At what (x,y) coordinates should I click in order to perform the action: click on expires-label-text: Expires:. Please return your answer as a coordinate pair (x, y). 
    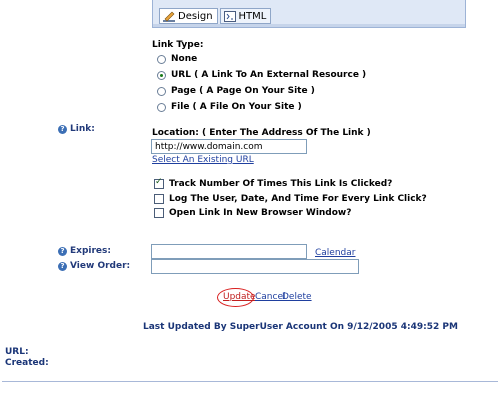
    Looking at the image, I should click on (90, 251).